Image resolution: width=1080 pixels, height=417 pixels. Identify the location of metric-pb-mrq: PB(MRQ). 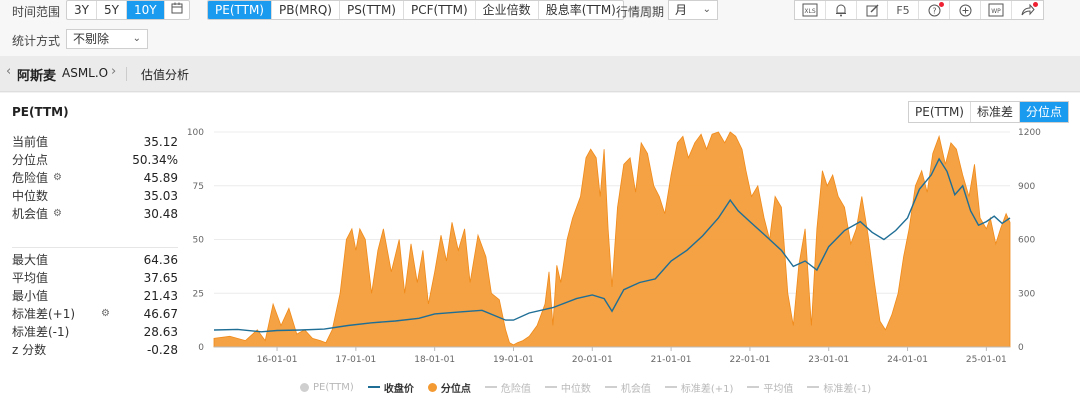
(306, 10).